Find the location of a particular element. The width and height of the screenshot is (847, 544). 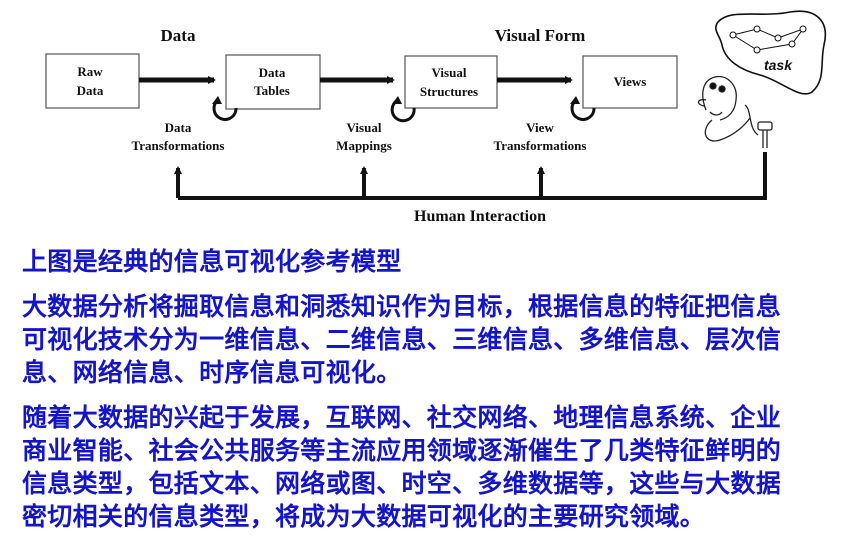

paragraph-line: 随着大数据的兴起于发展，互联网、社交网络、地理信息系统、企业 is located at coordinates (402, 417).